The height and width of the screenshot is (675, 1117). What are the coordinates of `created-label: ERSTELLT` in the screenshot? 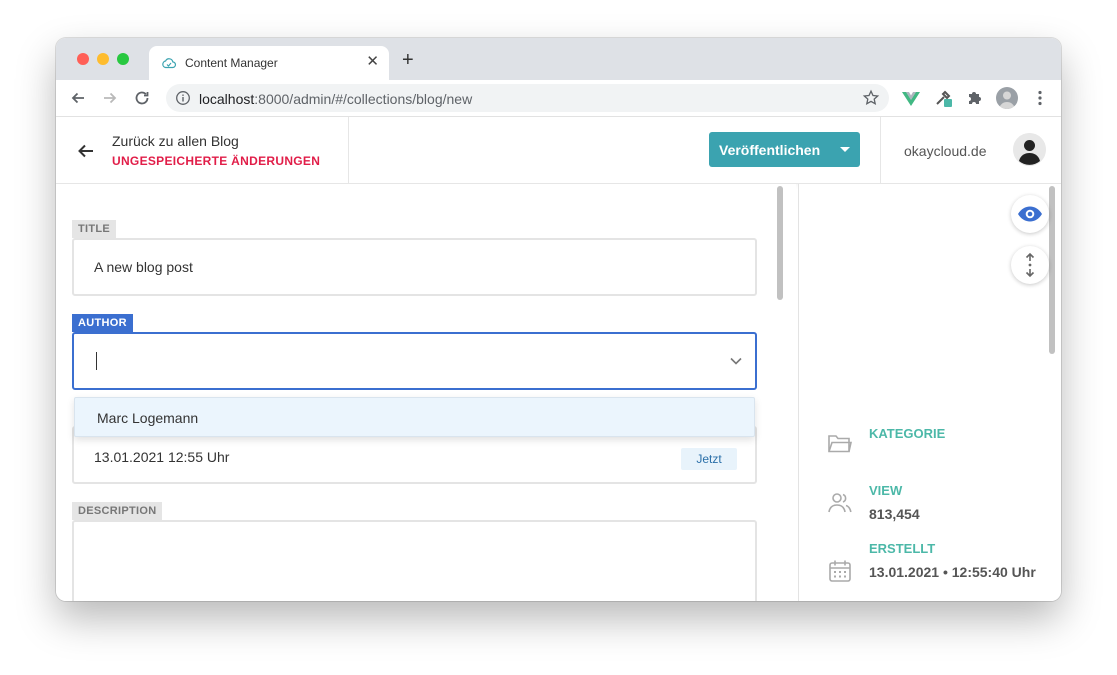 It's located at (902, 548).